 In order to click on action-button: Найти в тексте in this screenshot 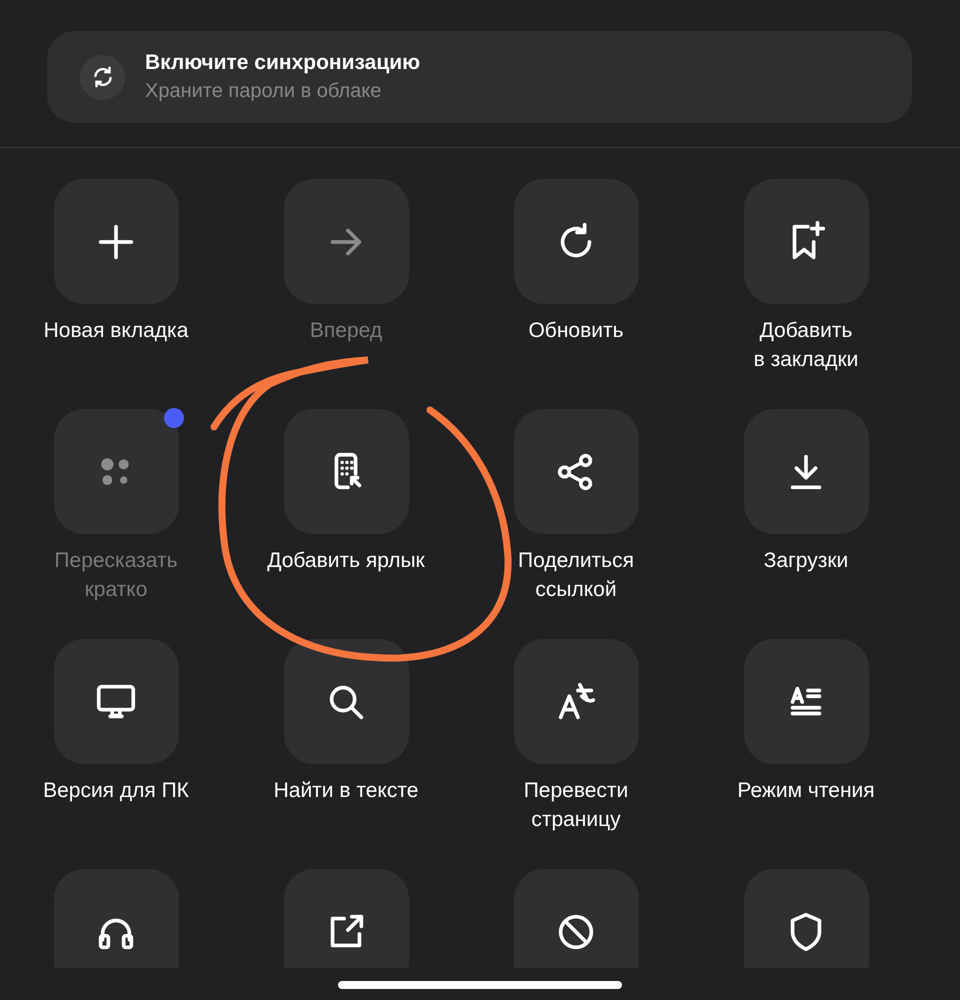, I will do `click(346, 754)`.